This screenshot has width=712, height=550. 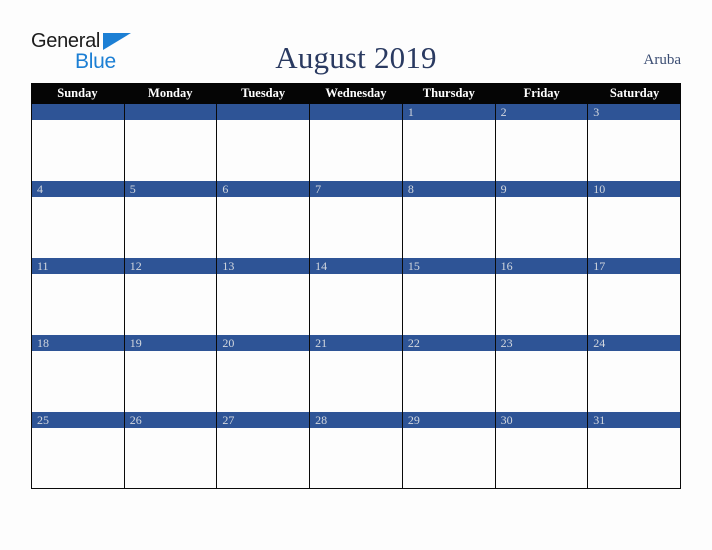 I want to click on weekday-header-wednesday: Wednesday, so click(x=356, y=93).